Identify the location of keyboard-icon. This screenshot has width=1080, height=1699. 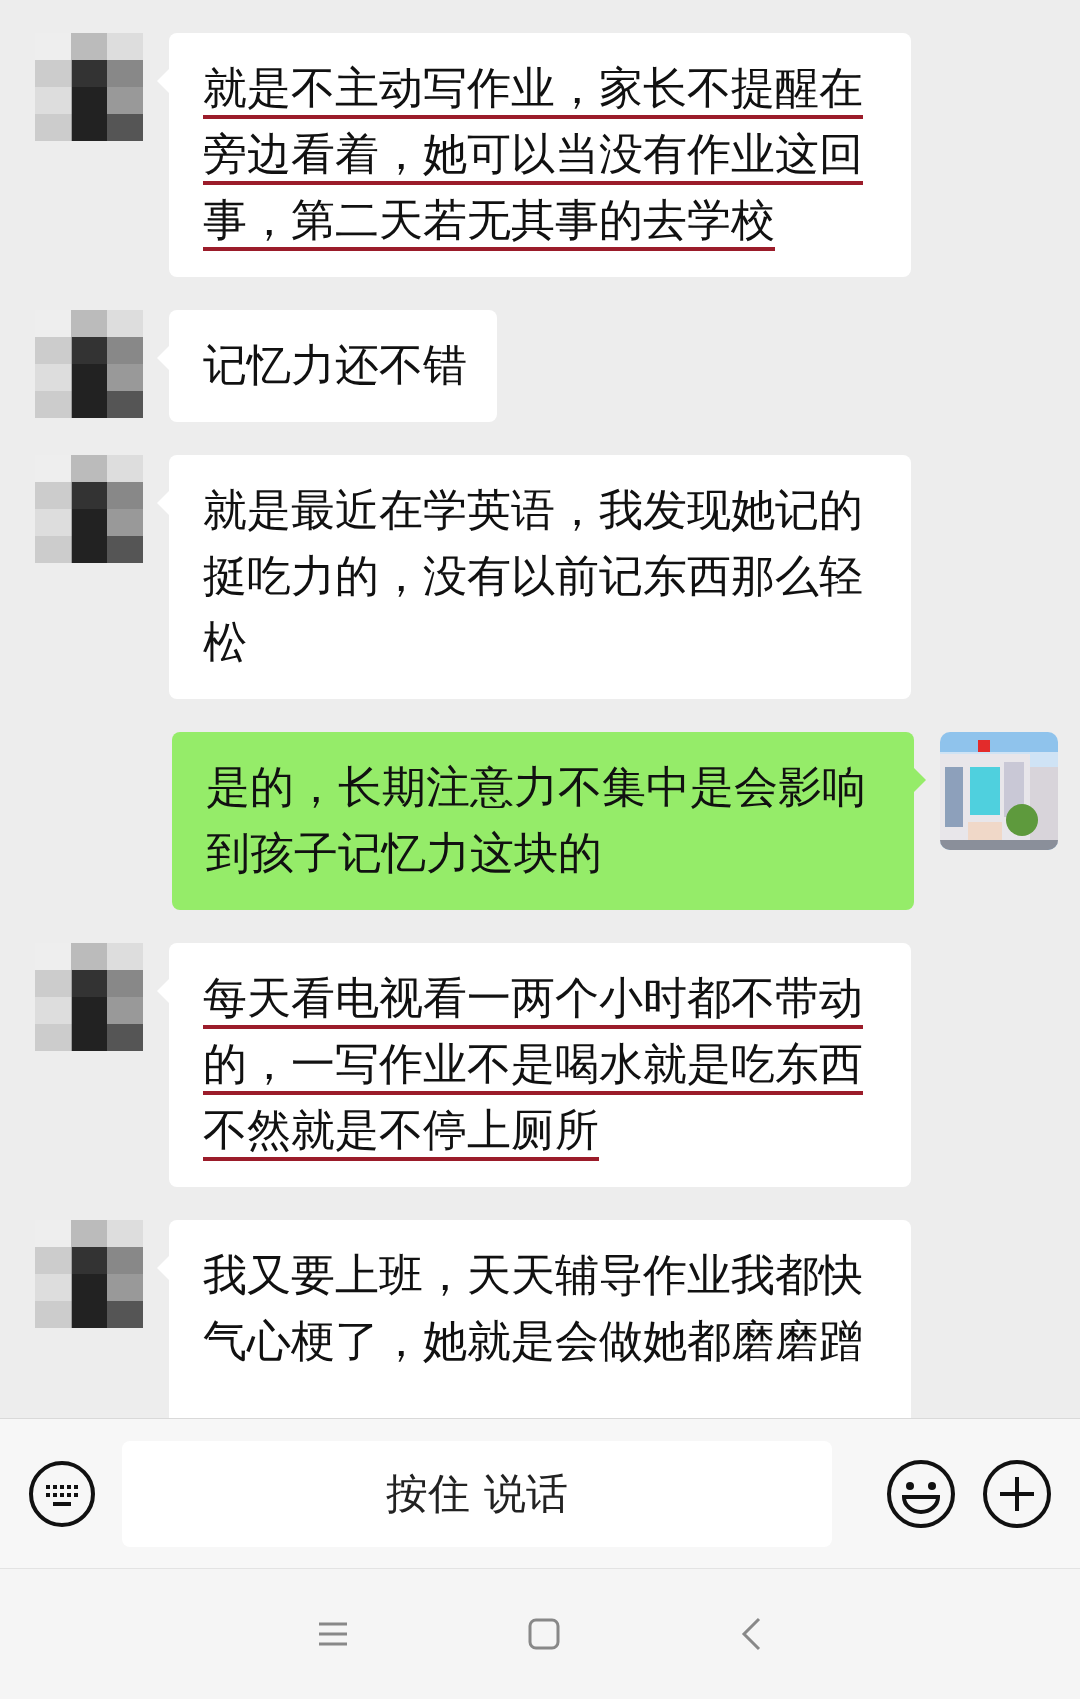
(62, 1493).